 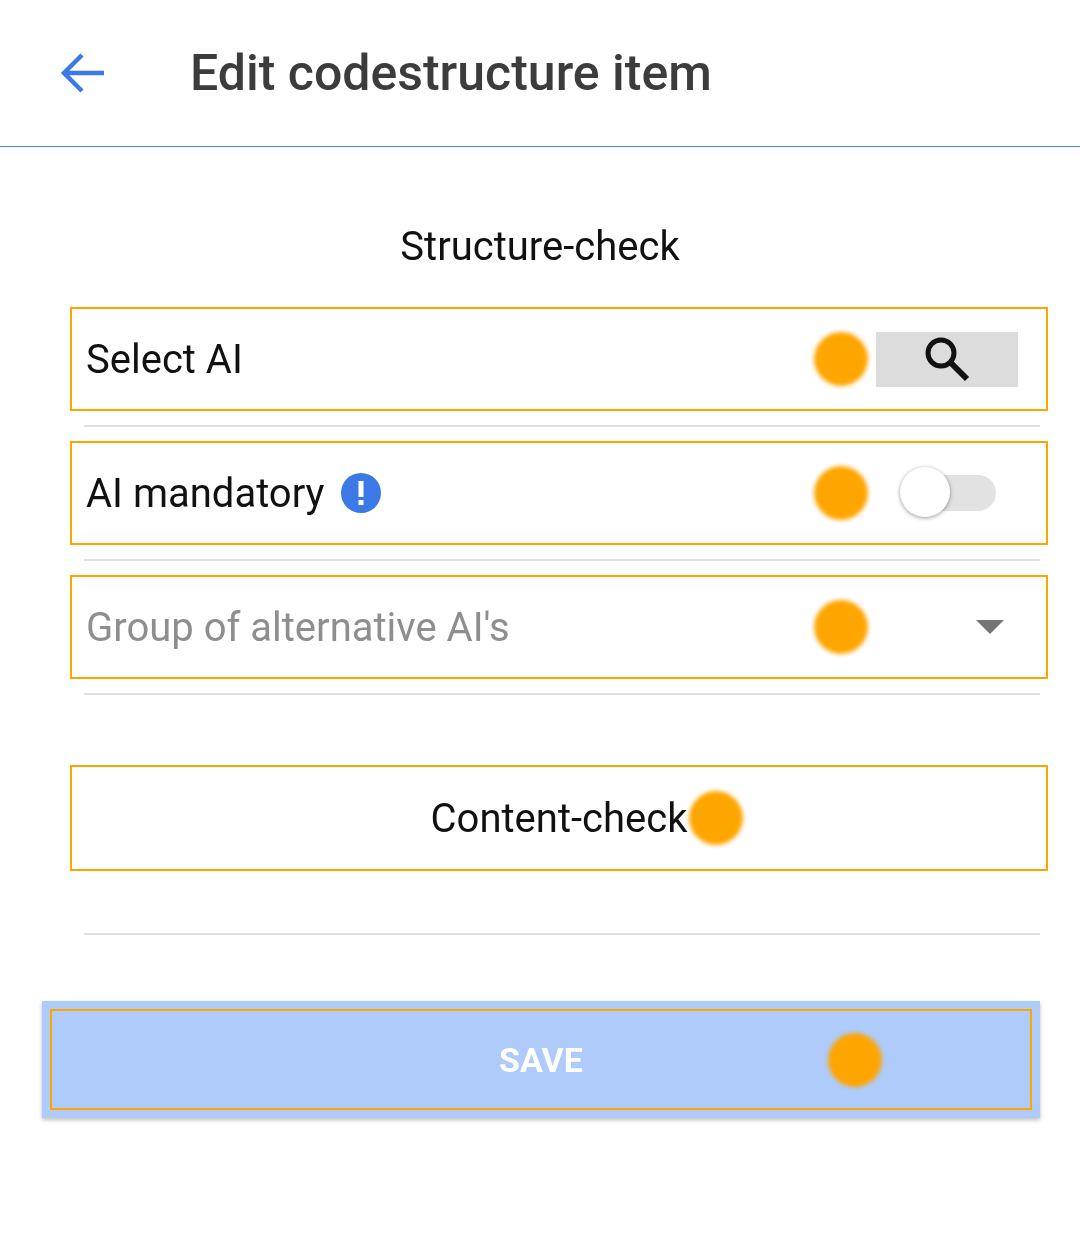 What do you see at coordinates (948, 493) in the screenshot?
I see `toggle-switch` at bounding box center [948, 493].